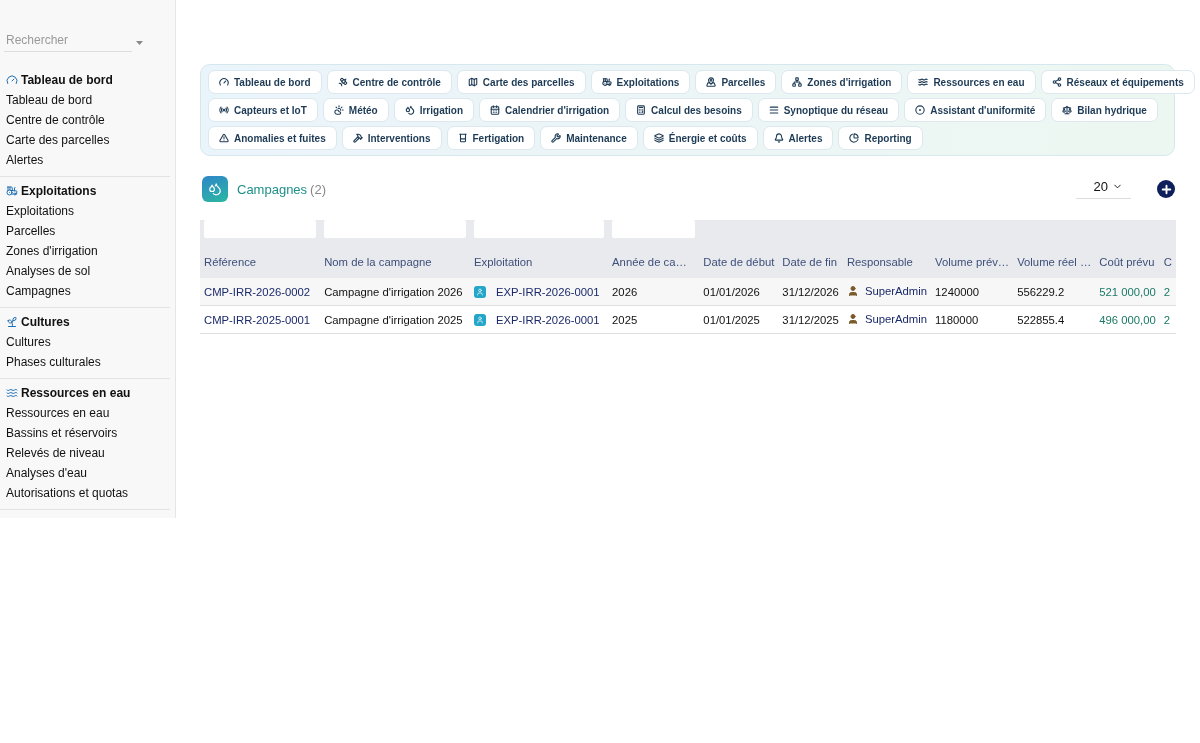 The image size is (1200, 743). What do you see at coordinates (395, 262) in the screenshot?
I see `column-header: Nom de la campagne` at bounding box center [395, 262].